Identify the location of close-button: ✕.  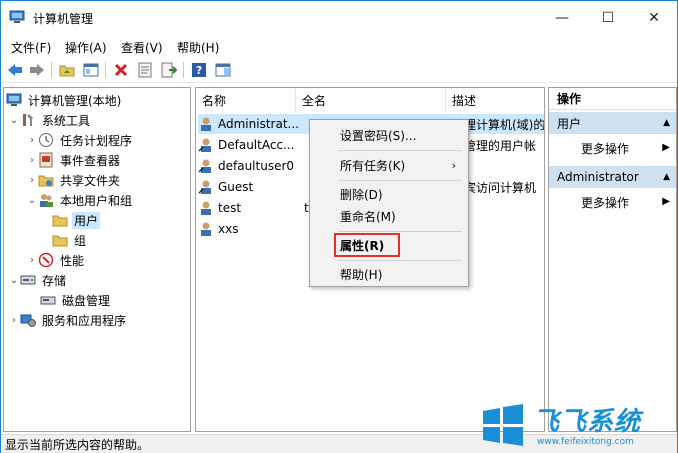
(654, 18).